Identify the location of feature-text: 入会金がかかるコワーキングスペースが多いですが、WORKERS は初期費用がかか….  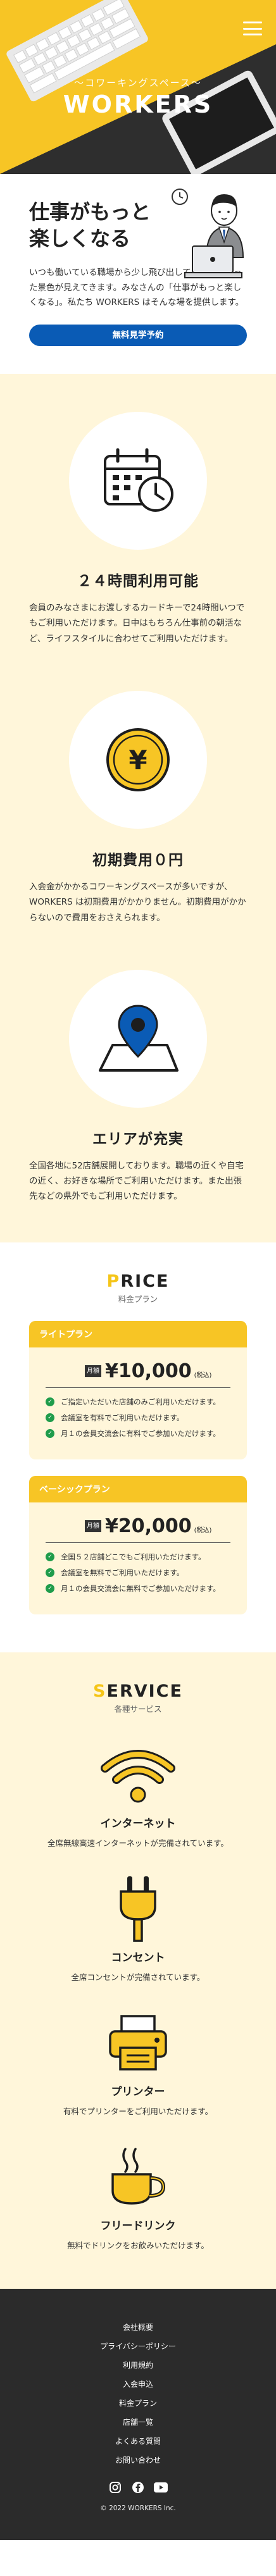
(137, 902).